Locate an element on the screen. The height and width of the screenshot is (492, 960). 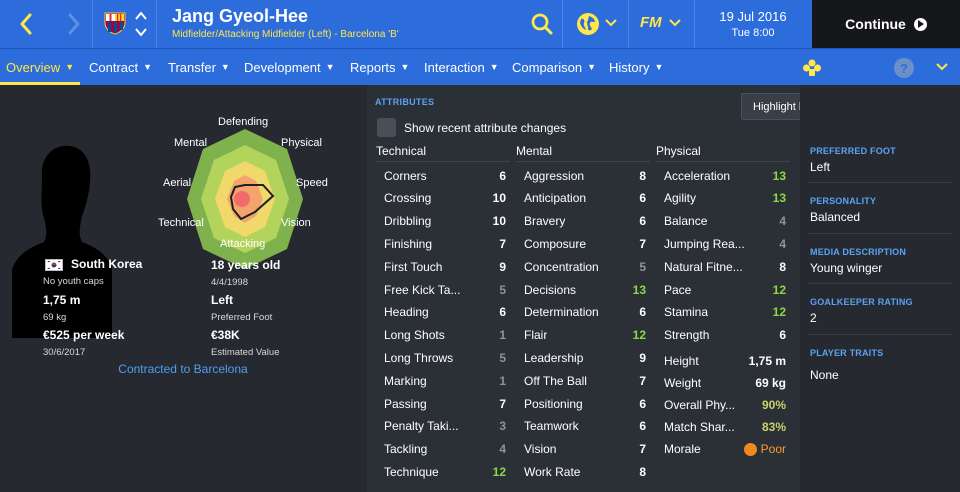
search-icon is located at coordinates (542, 24).